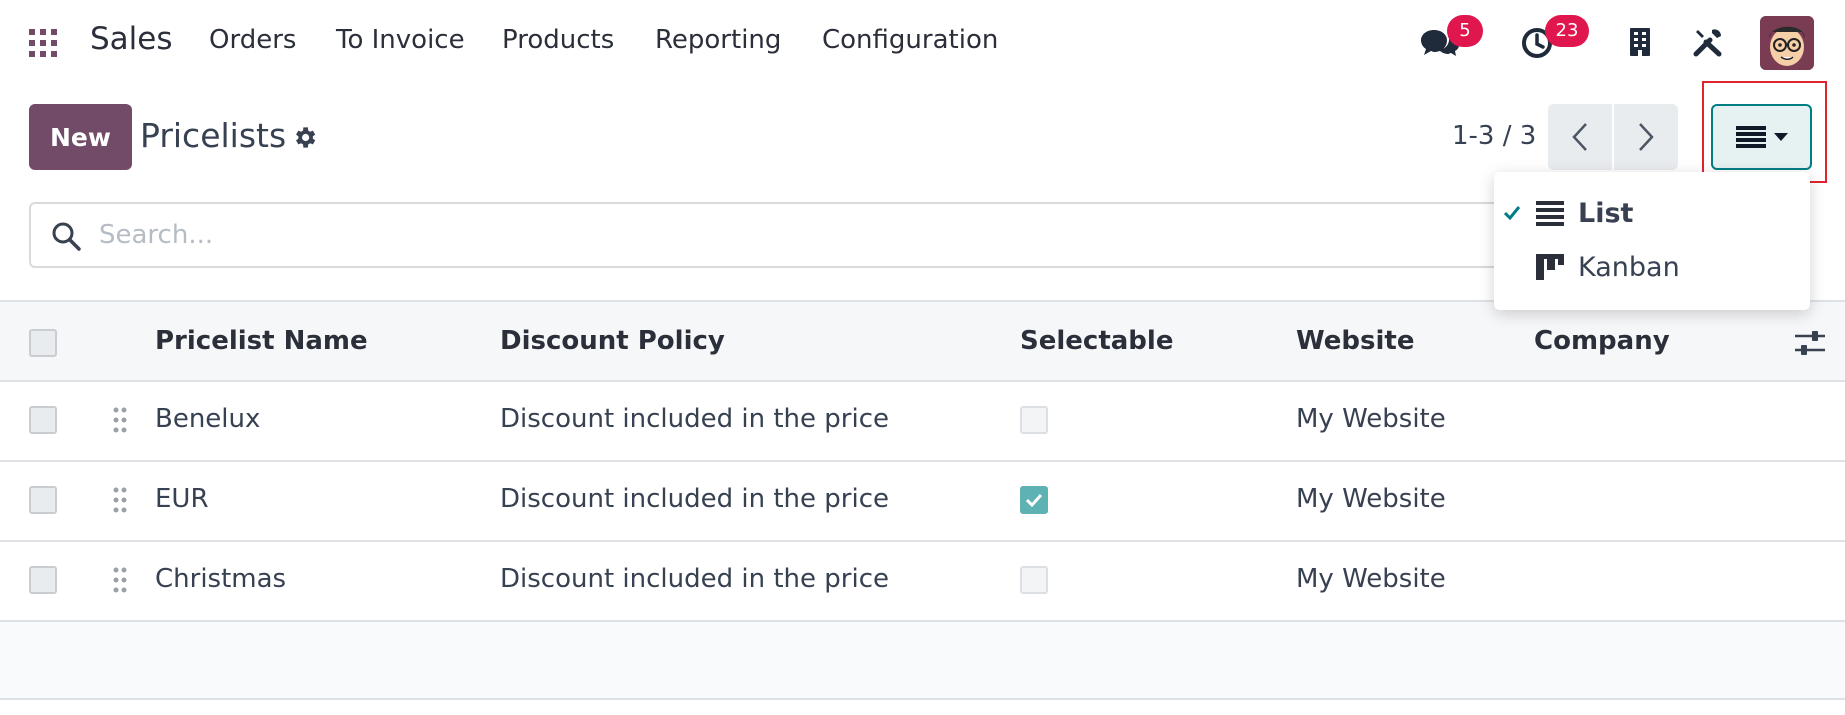 The width and height of the screenshot is (1845, 715). Describe the element at coordinates (1465, 31) in the screenshot. I see `messages-badge: 5` at that location.